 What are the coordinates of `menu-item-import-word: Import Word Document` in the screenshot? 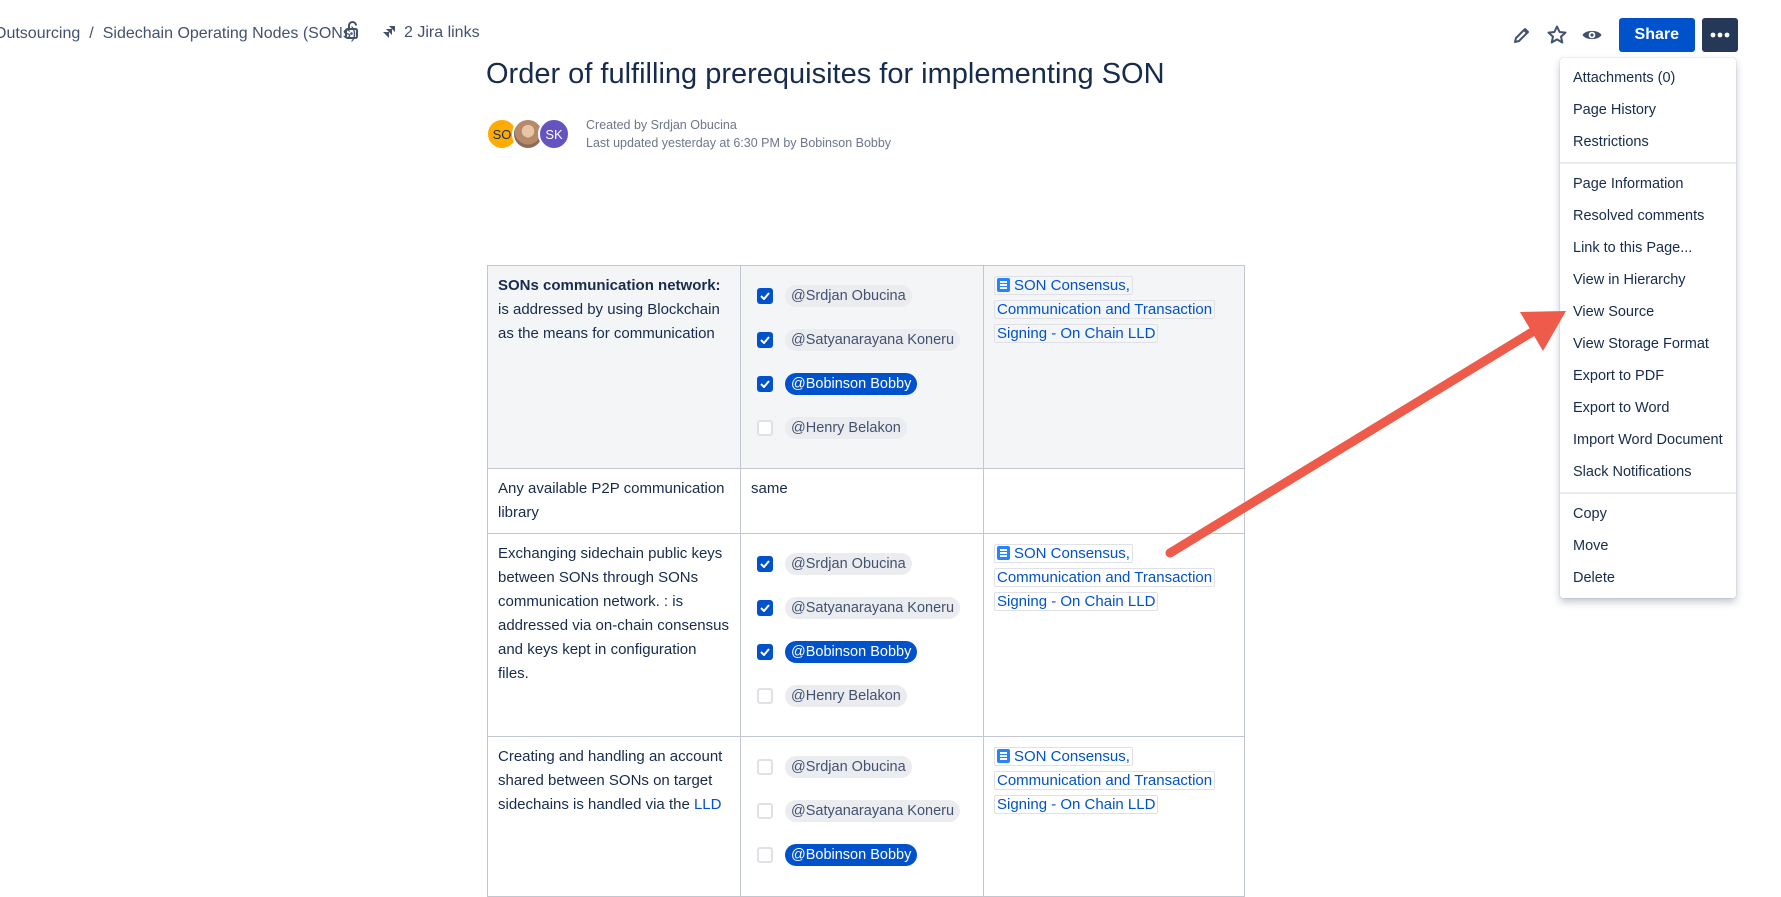 It's located at (1648, 440).